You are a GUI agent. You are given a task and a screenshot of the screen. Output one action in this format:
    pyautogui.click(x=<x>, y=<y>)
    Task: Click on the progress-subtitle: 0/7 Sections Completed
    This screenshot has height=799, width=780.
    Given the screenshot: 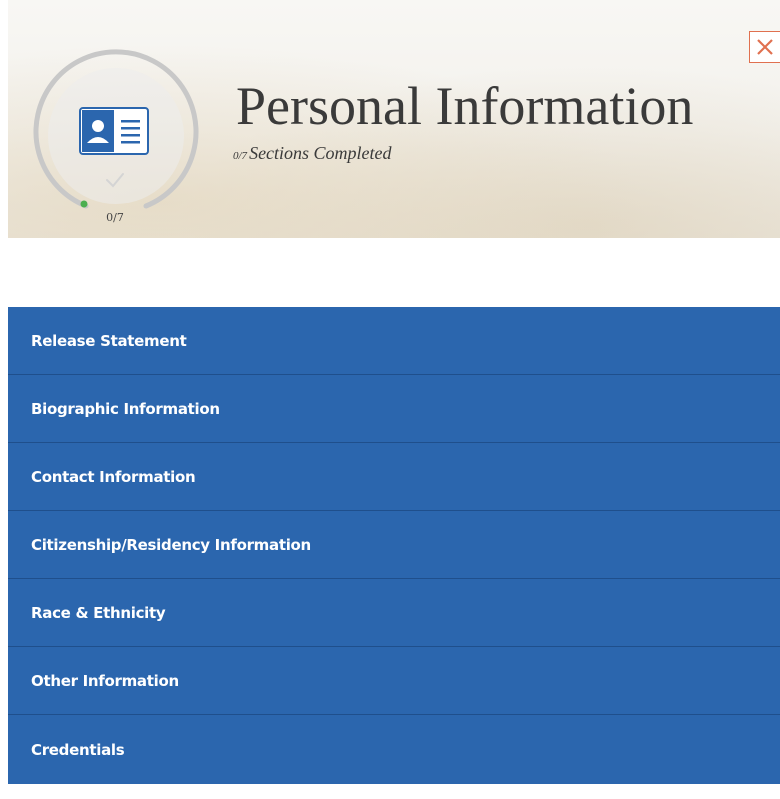 What is the action you would take?
    pyautogui.click(x=312, y=153)
    